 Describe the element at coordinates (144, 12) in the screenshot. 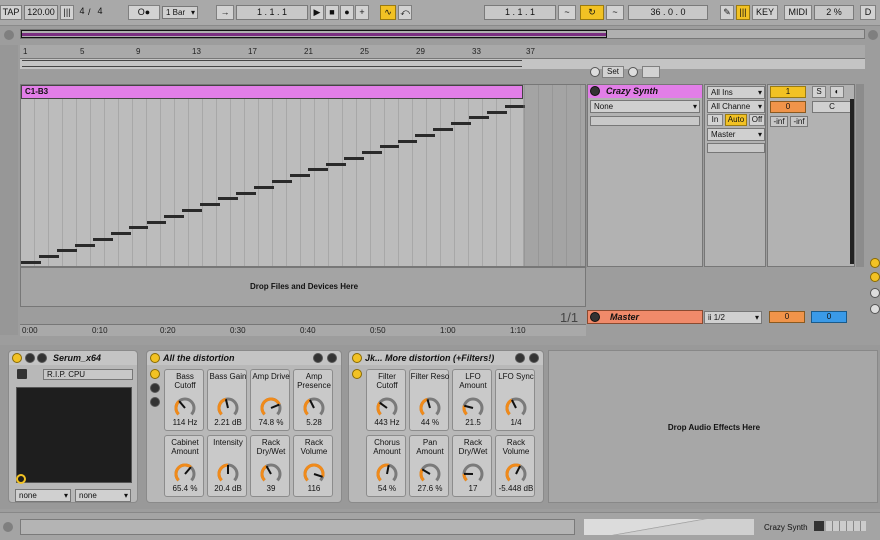

I see `metronome-button: O●` at that location.